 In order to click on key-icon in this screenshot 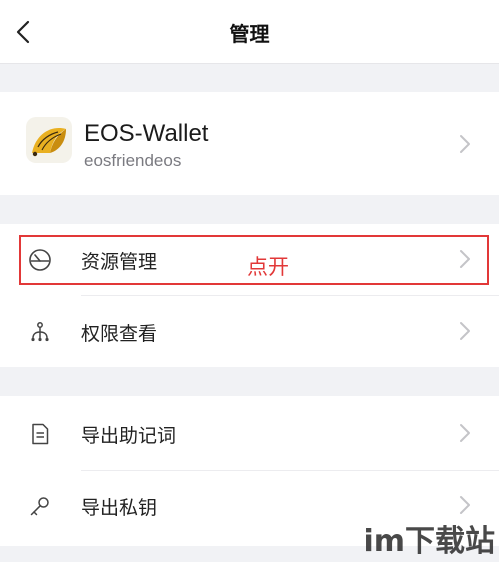, I will do `click(39, 506)`.